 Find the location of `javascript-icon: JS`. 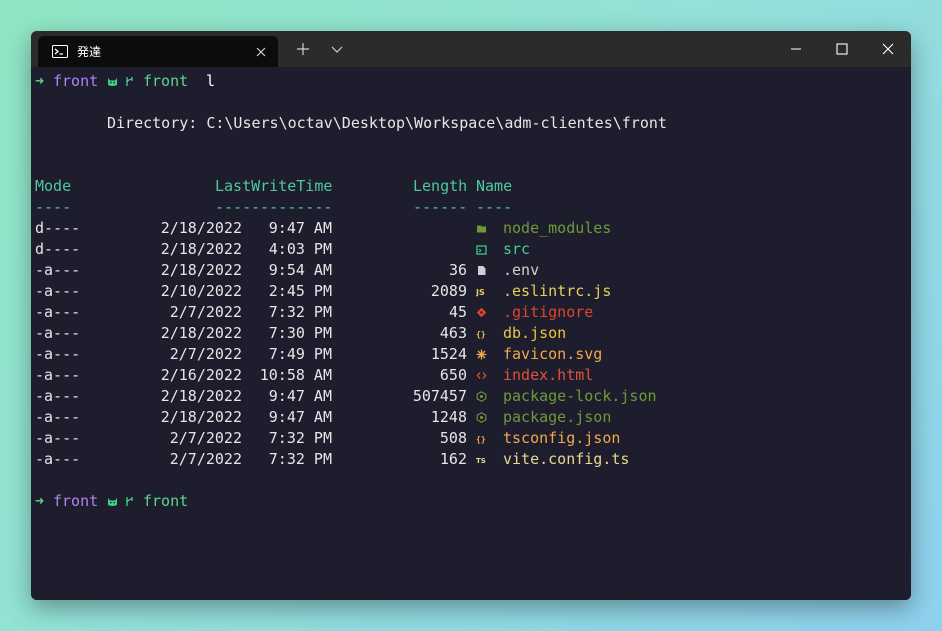

javascript-icon: JS is located at coordinates (480, 292).